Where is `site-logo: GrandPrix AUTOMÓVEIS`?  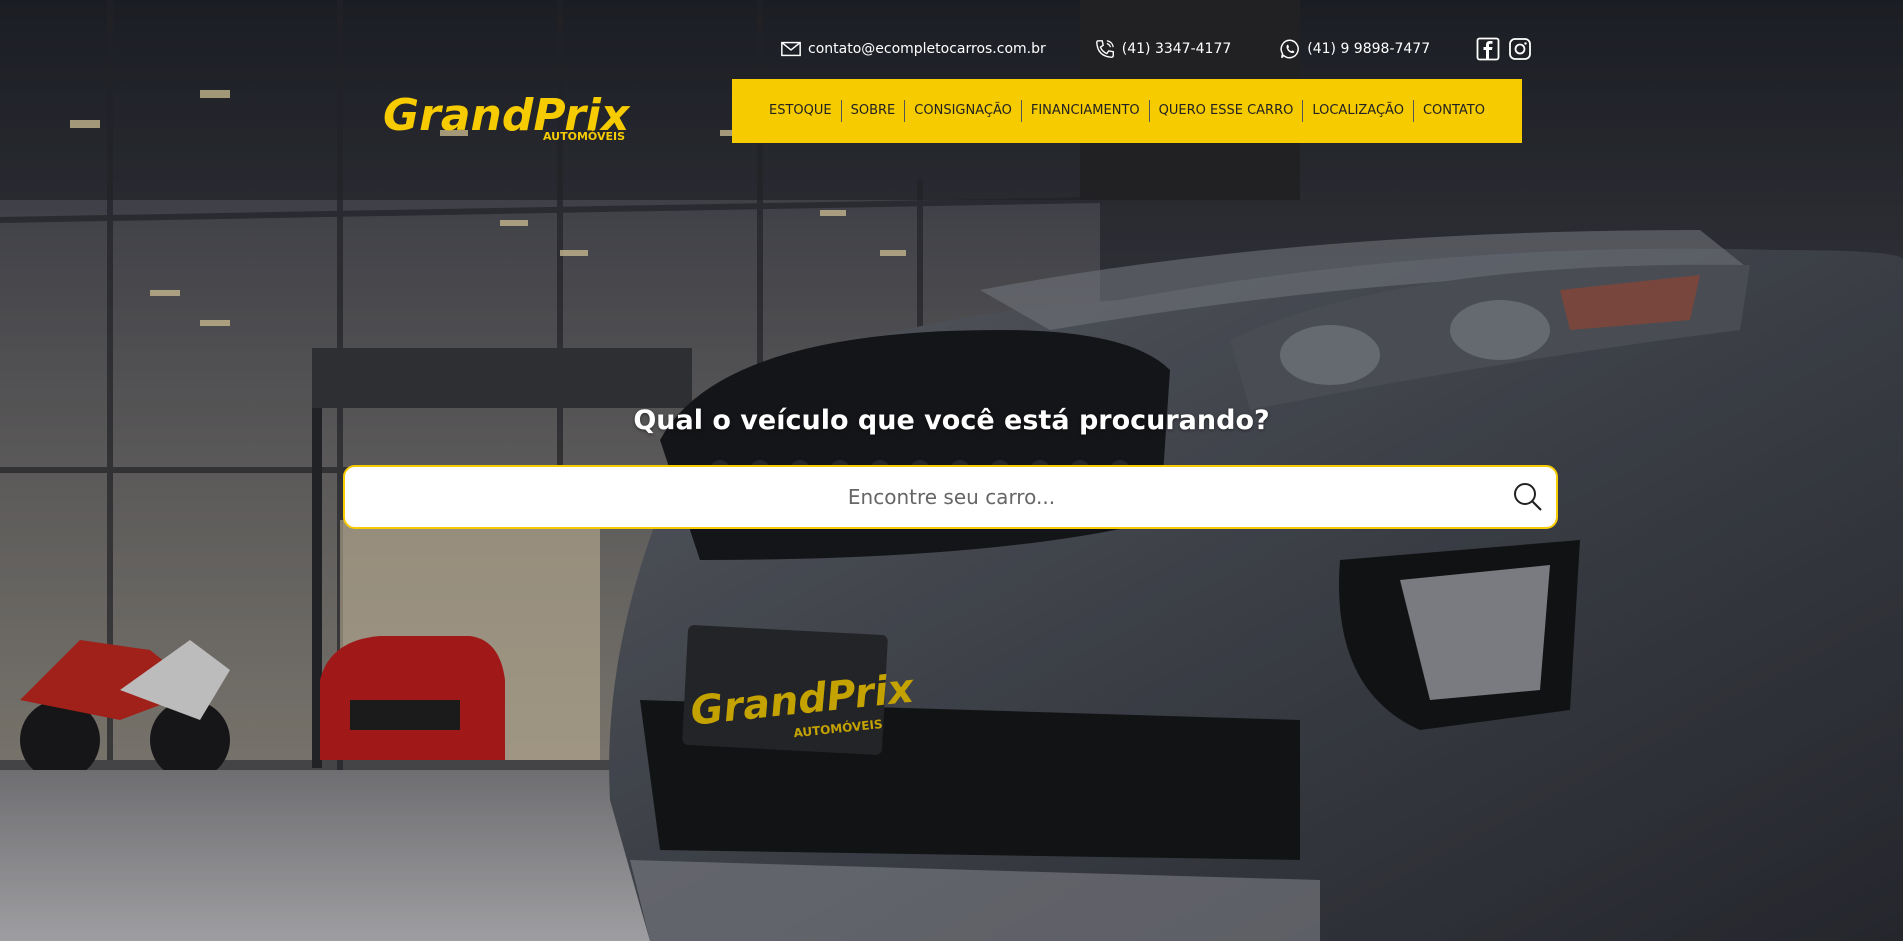 site-logo: GrandPrix AUTOMÓVEIS is located at coordinates (508, 114).